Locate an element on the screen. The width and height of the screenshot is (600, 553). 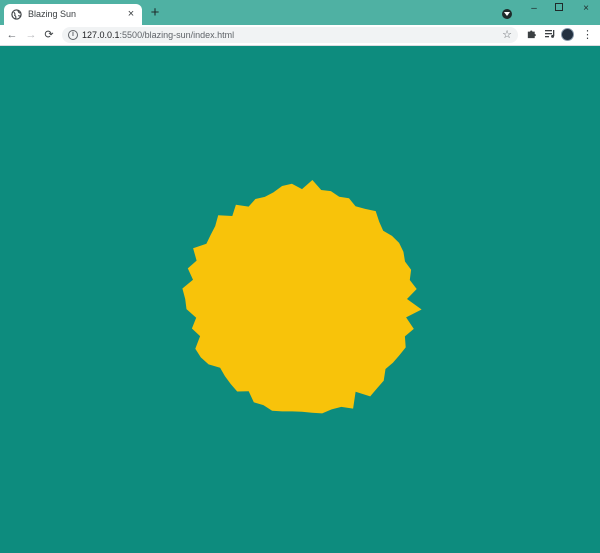
forward-button: → is located at coordinates (31, 35).